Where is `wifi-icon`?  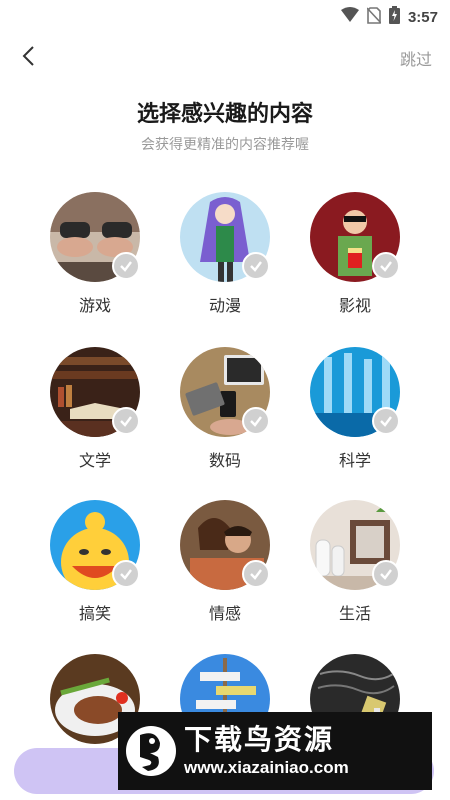 wifi-icon is located at coordinates (349, 17).